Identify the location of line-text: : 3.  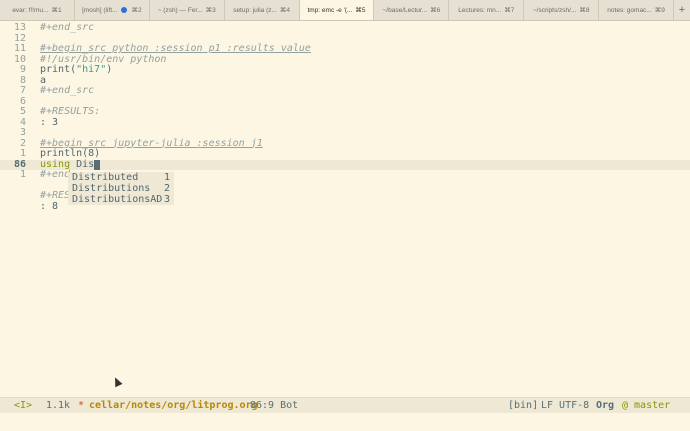
(49, 122).